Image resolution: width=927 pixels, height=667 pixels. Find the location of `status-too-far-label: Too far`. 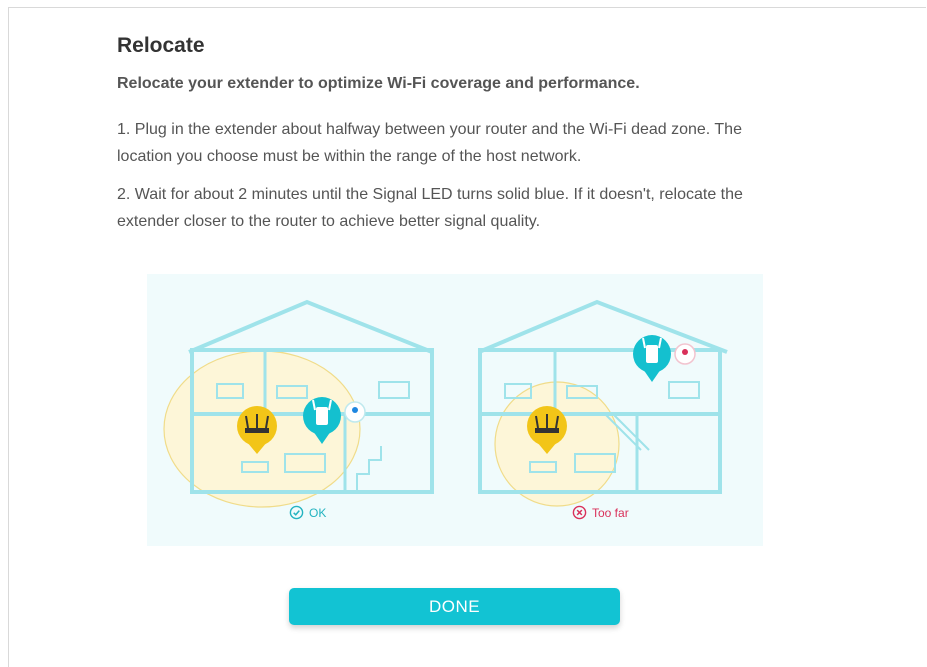

status-too-far-label: Too far is located at coordinates (610, 512).